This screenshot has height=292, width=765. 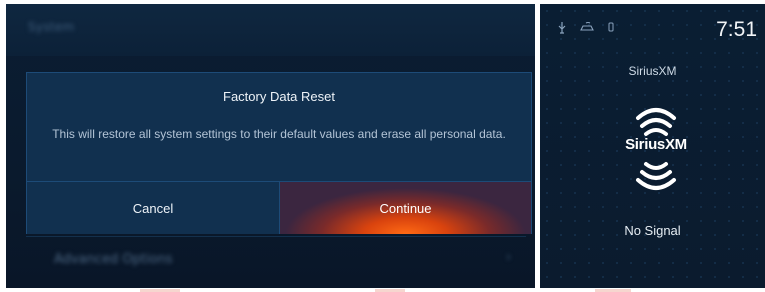 What do you see at coordinates (276, 236) in the screenshot?
I see `list-divider` at bounding box center [276, 236].